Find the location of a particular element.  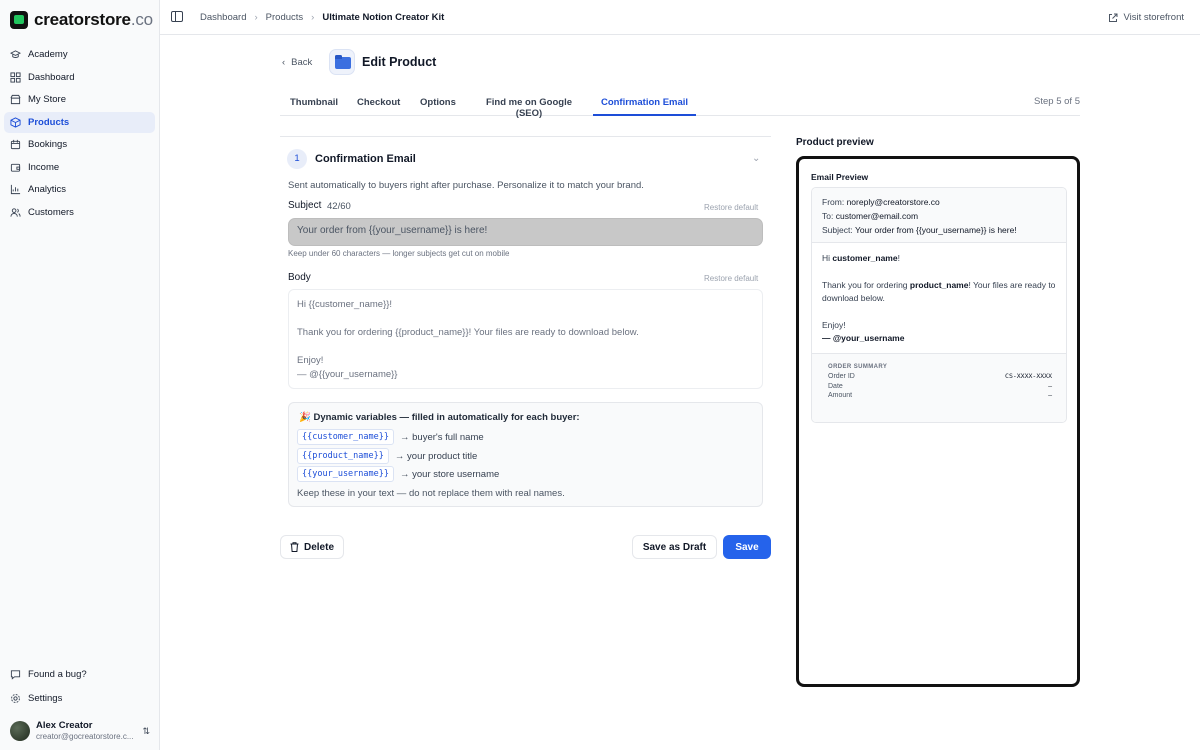

signoff-line: — @your_username is located at coordinates (863, 338).